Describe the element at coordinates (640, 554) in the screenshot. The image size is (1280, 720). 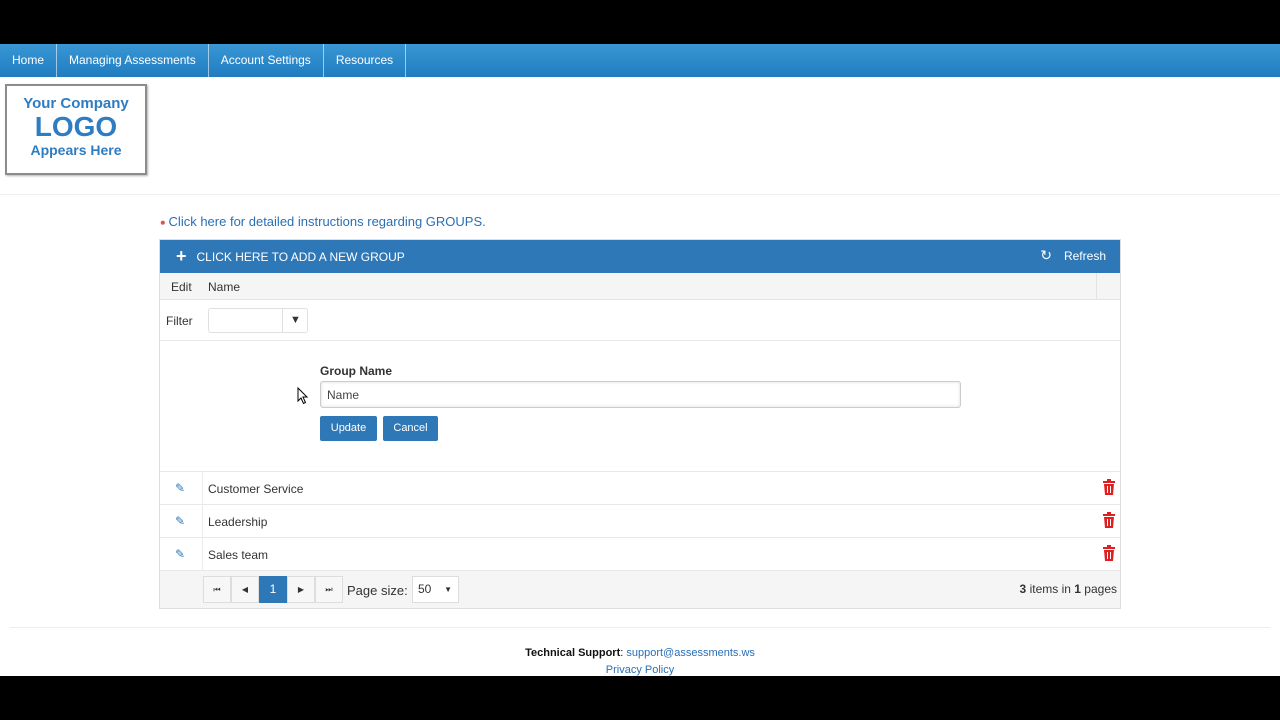
I see `table-row: ✎ Sales team` at that location.